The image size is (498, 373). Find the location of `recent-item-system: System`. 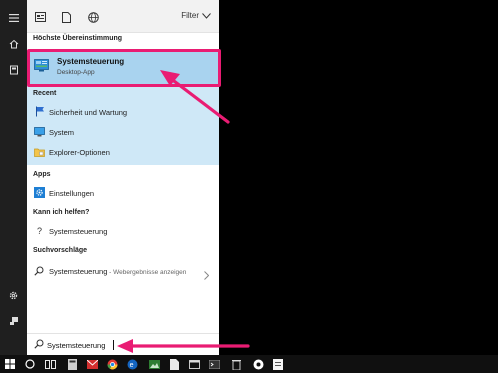

recent-item-system: System is located at coordinates (123, 132).